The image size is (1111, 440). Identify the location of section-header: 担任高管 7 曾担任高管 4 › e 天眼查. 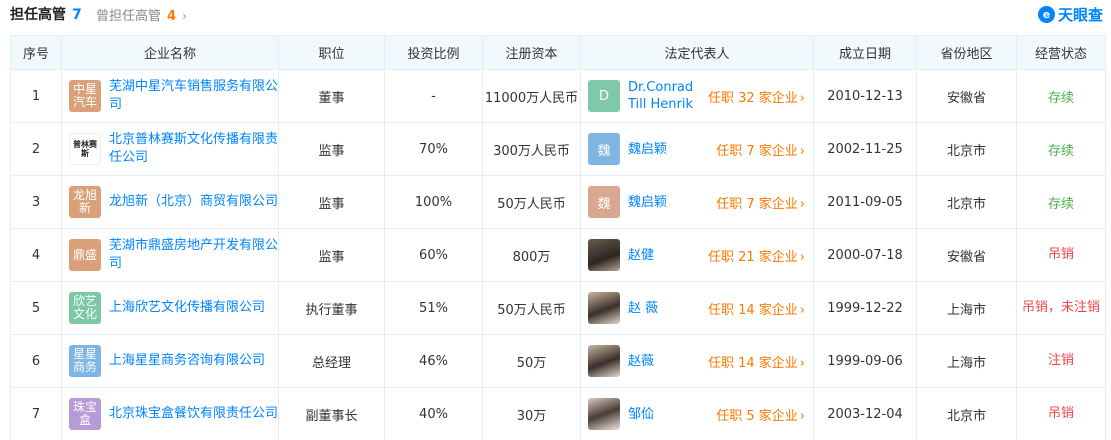
(555, 14).